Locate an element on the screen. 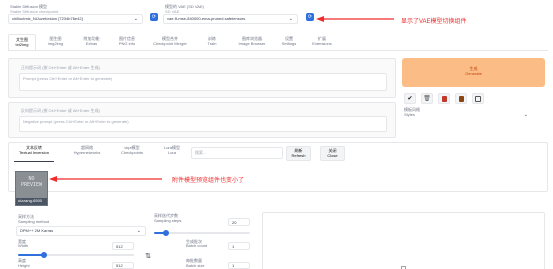  swap-dimensions-button: ⇅ is located at coordinates (148, 257).